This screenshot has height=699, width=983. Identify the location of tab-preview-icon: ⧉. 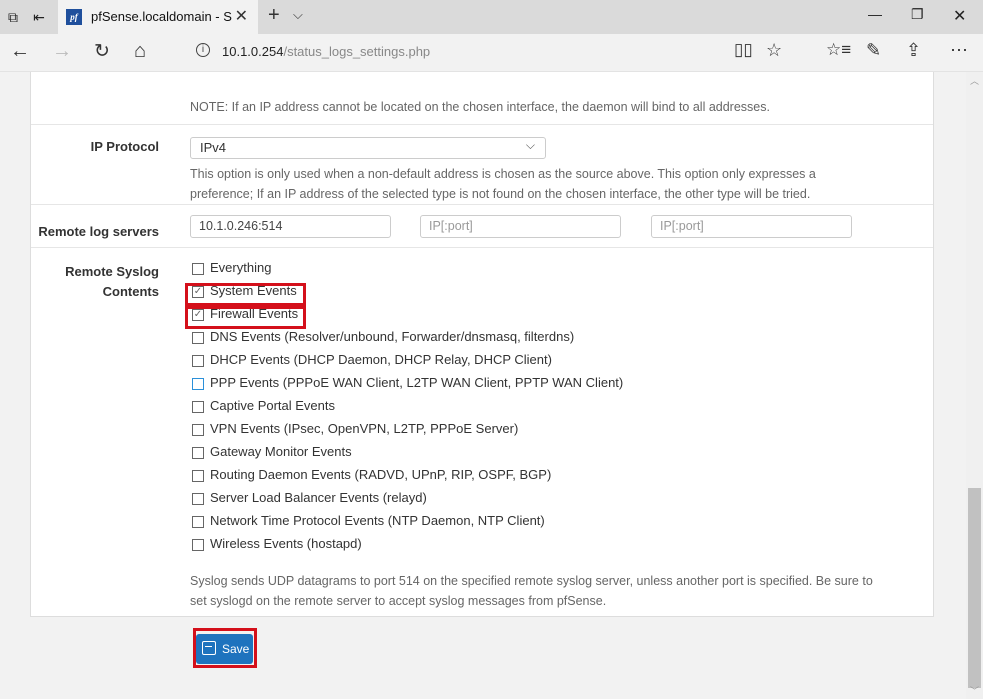
(13, 17).